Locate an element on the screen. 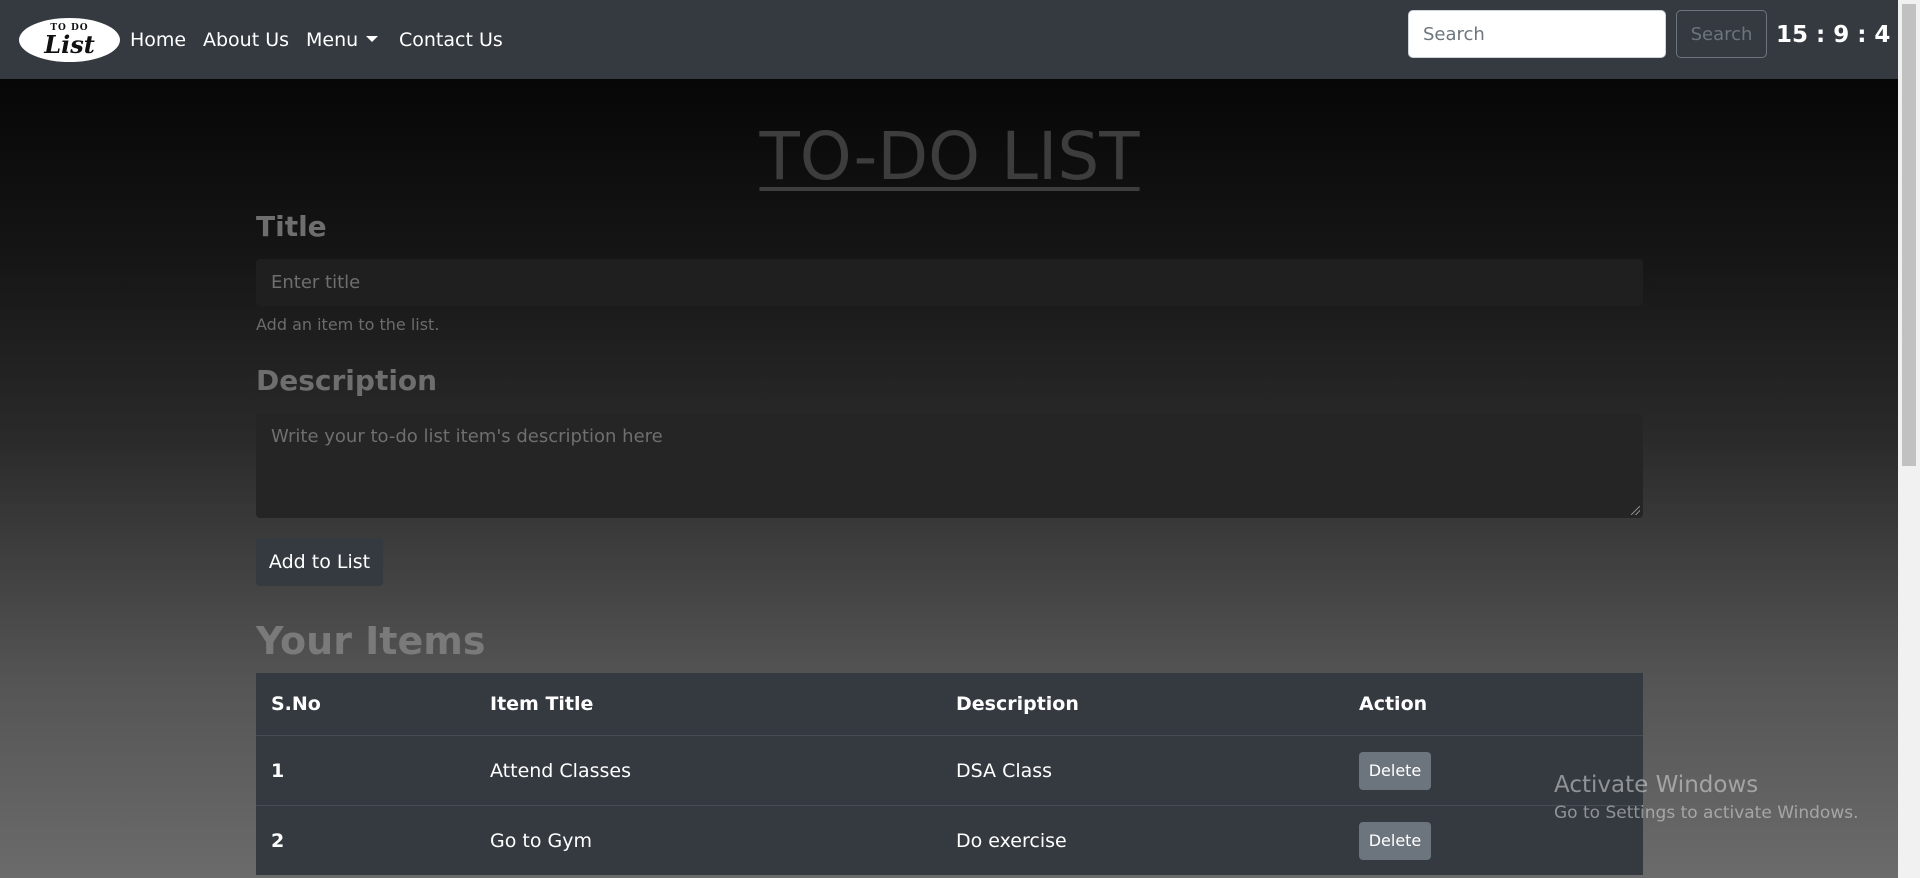 The height and width of the screenshot is (878, 1920). description-label: Description is located at coordinates (347, 380).